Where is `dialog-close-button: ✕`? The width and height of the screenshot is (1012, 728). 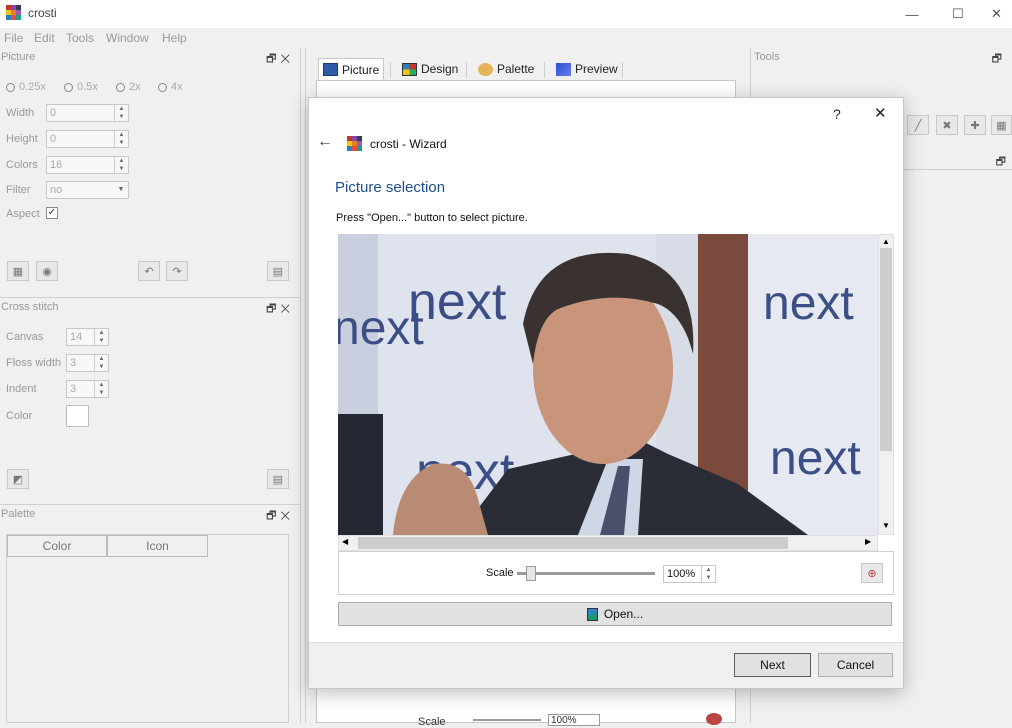
dialog-close-button: ✕ is located at coordinates (880, 113).